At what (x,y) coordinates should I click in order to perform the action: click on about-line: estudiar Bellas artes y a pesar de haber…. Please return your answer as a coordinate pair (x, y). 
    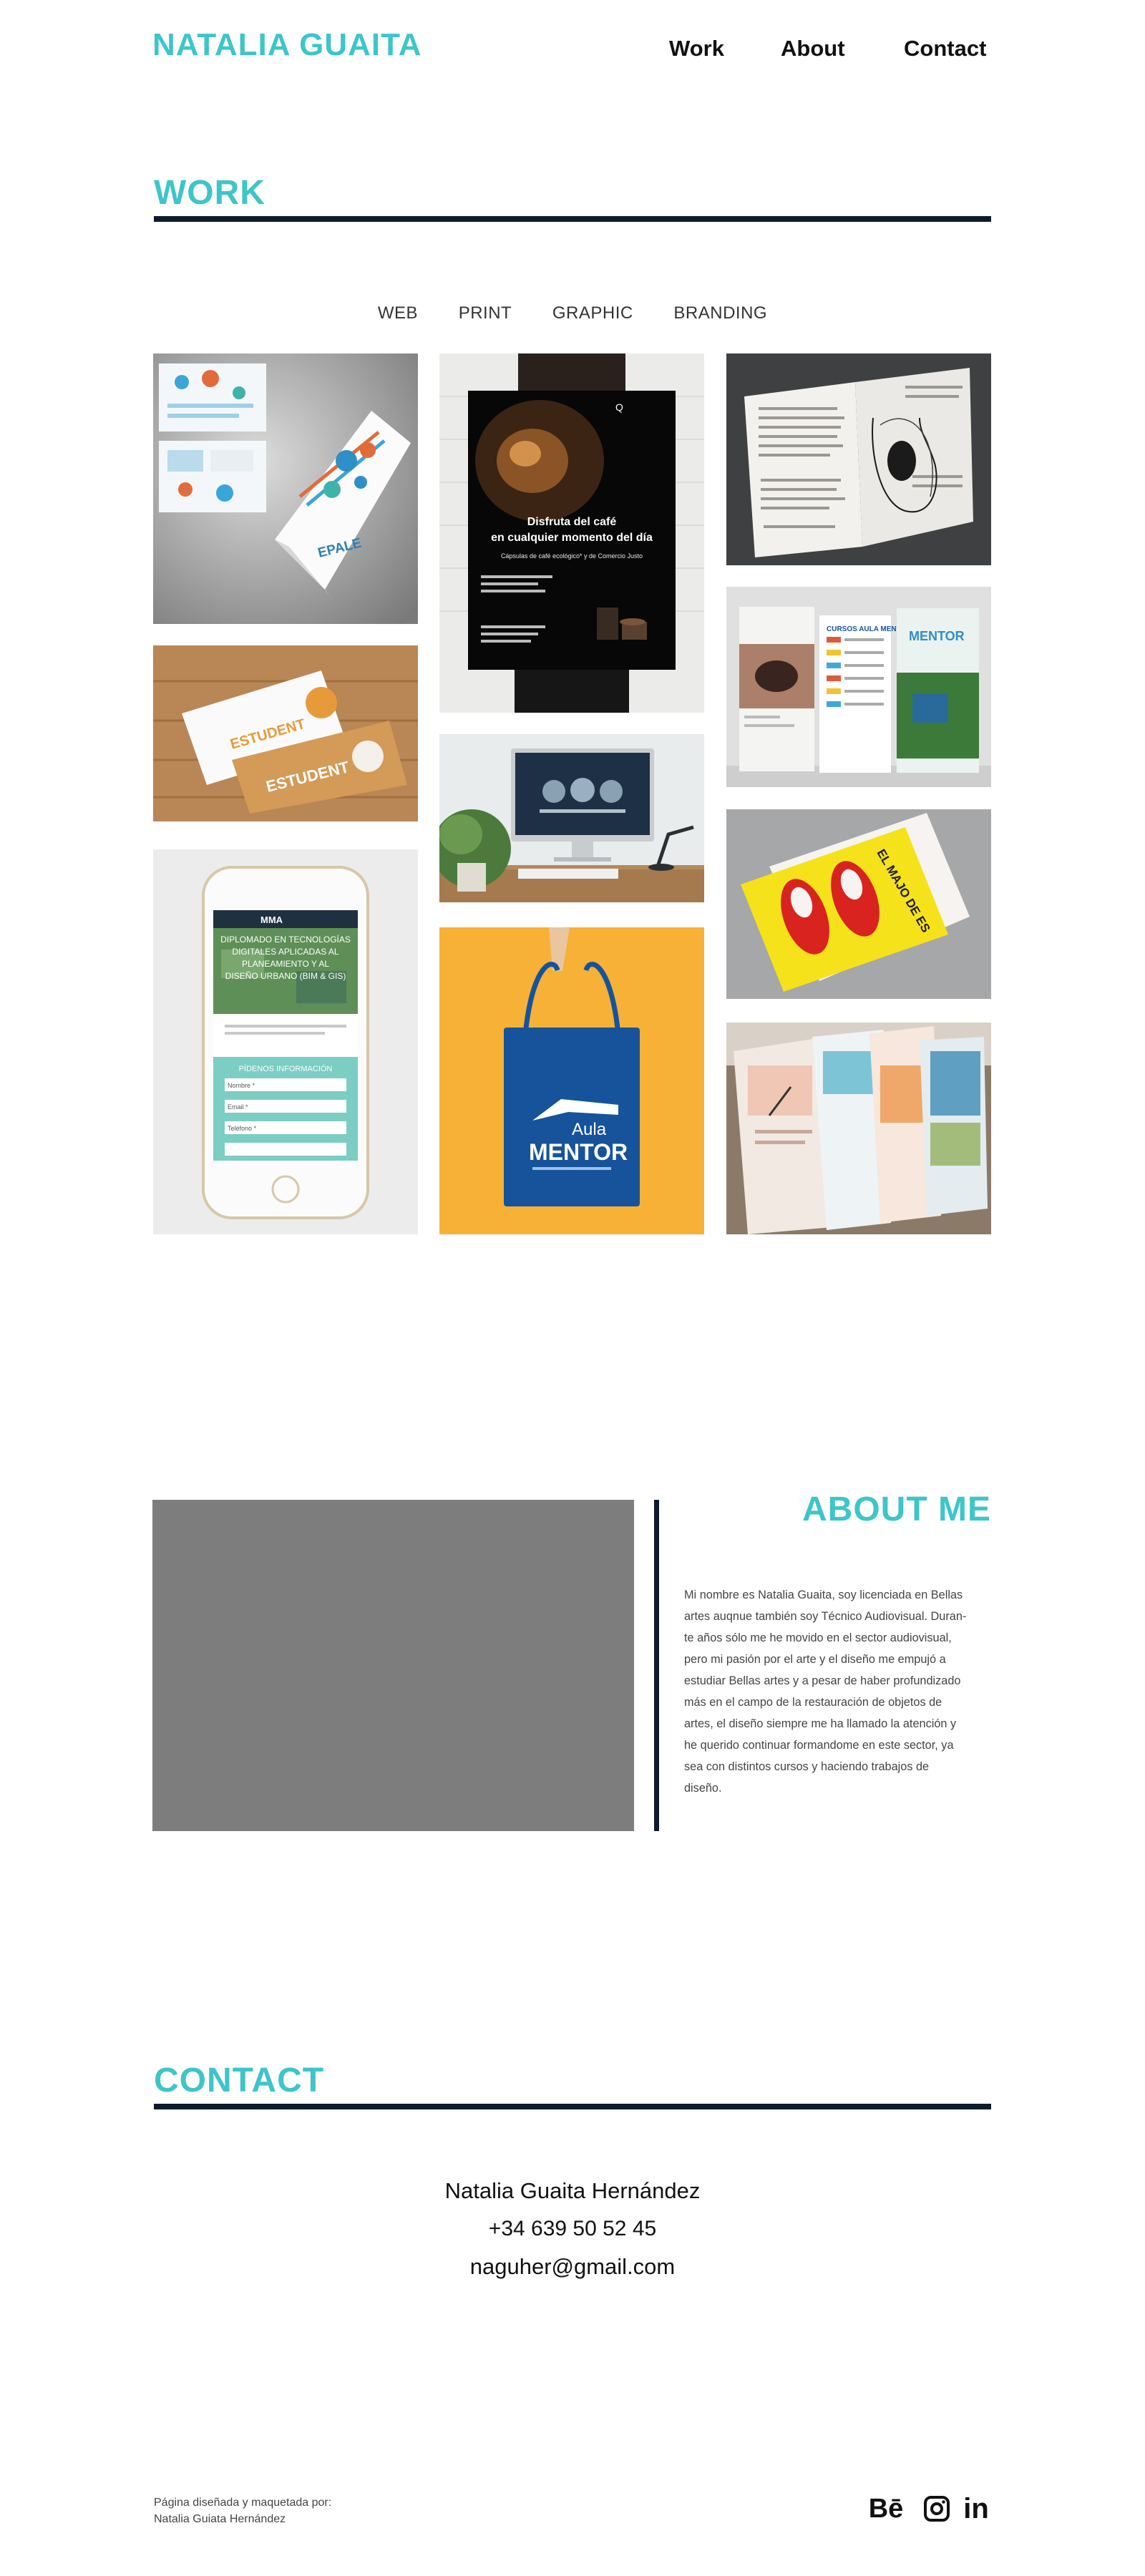
    Looking at the image, I should click on (822, 1680).